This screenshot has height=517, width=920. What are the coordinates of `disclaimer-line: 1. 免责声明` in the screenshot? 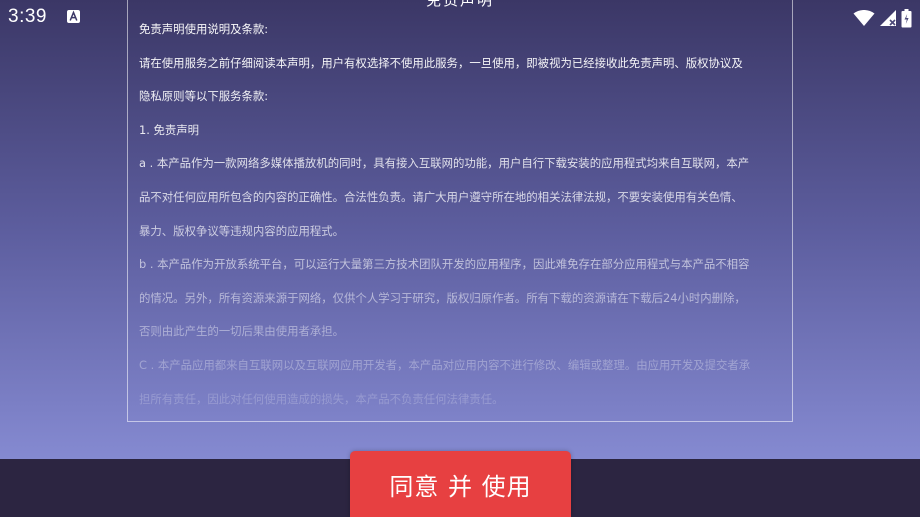 It's located at (169, 129).